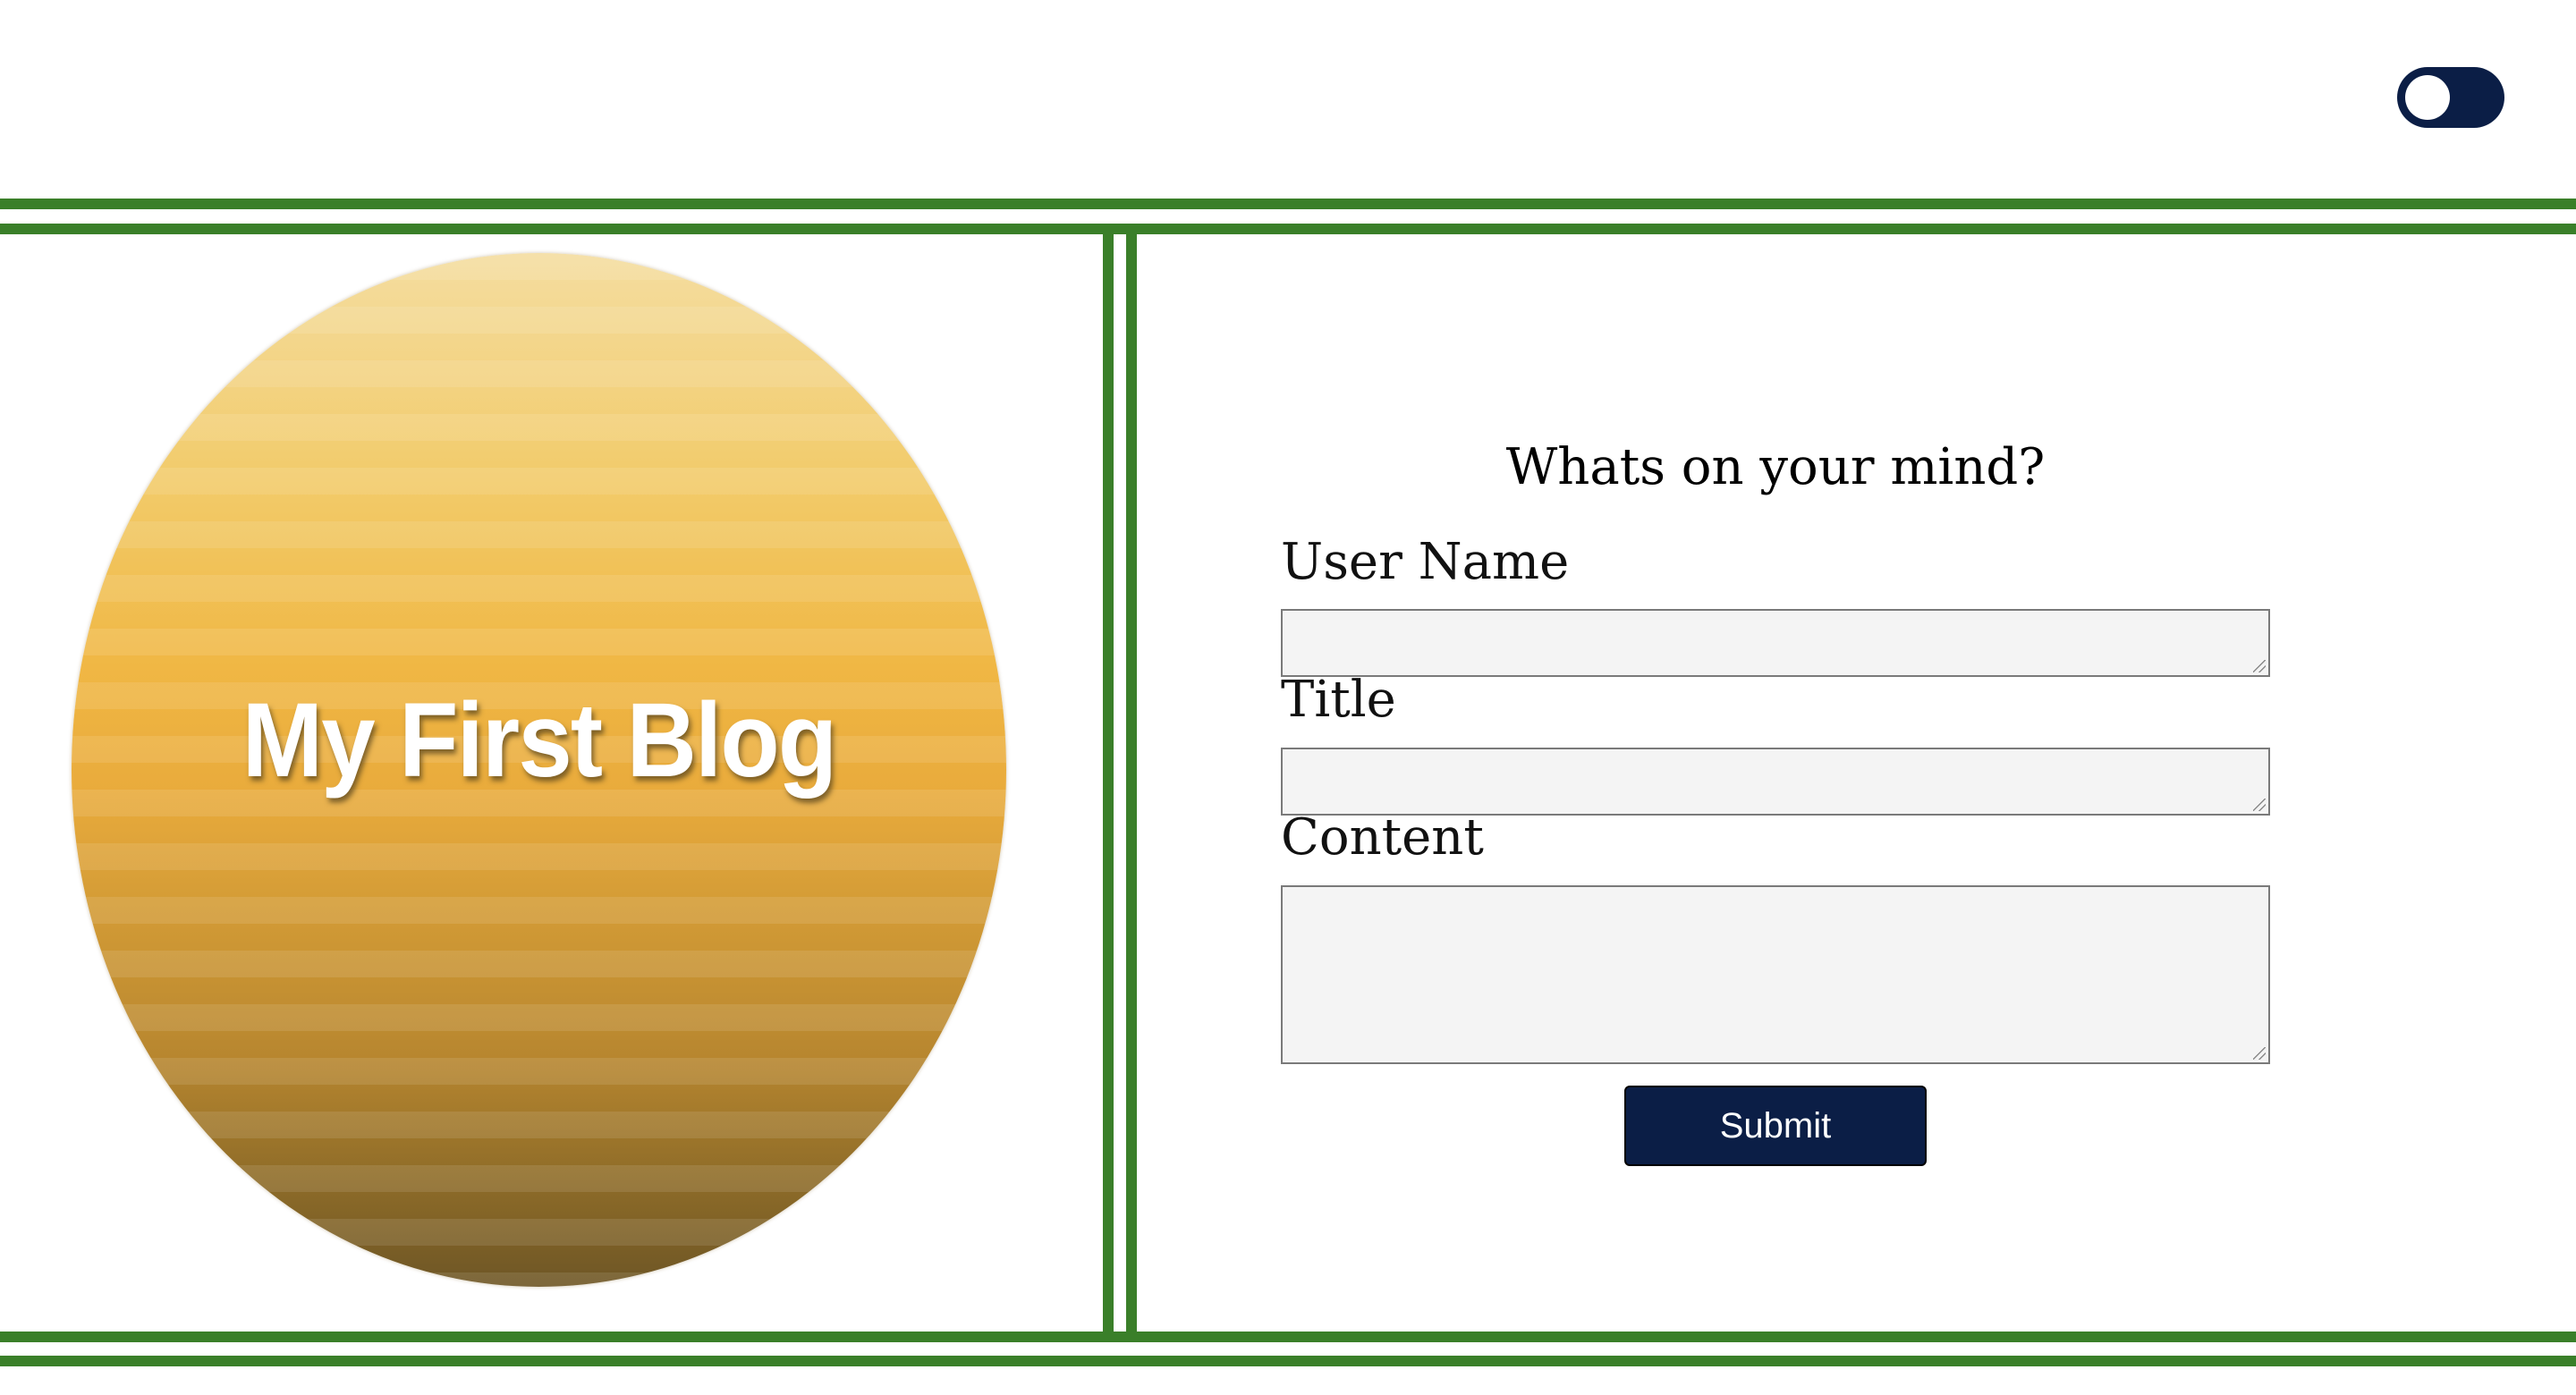 This screenshot has width=2576, height=1395. What do you see at coordinates (1775, 467) in the screenshot?
I see `form-heading: Whats on your mind?` at bounding box center [1775, 467].